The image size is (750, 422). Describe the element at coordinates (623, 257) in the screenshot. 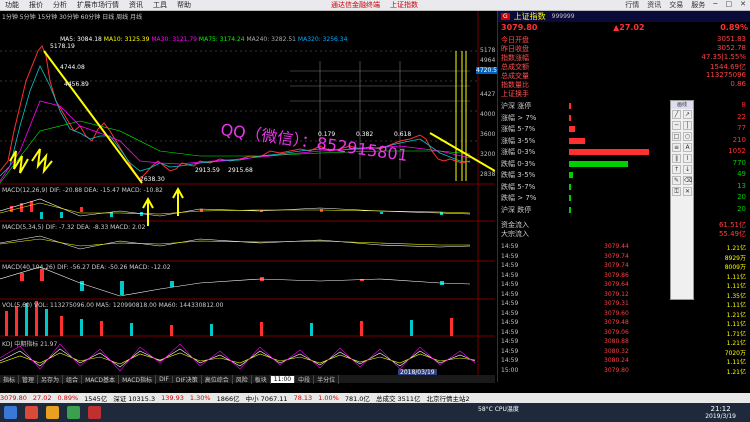

I see `tick-row: 14:59 3079.74 8929万` at that location.